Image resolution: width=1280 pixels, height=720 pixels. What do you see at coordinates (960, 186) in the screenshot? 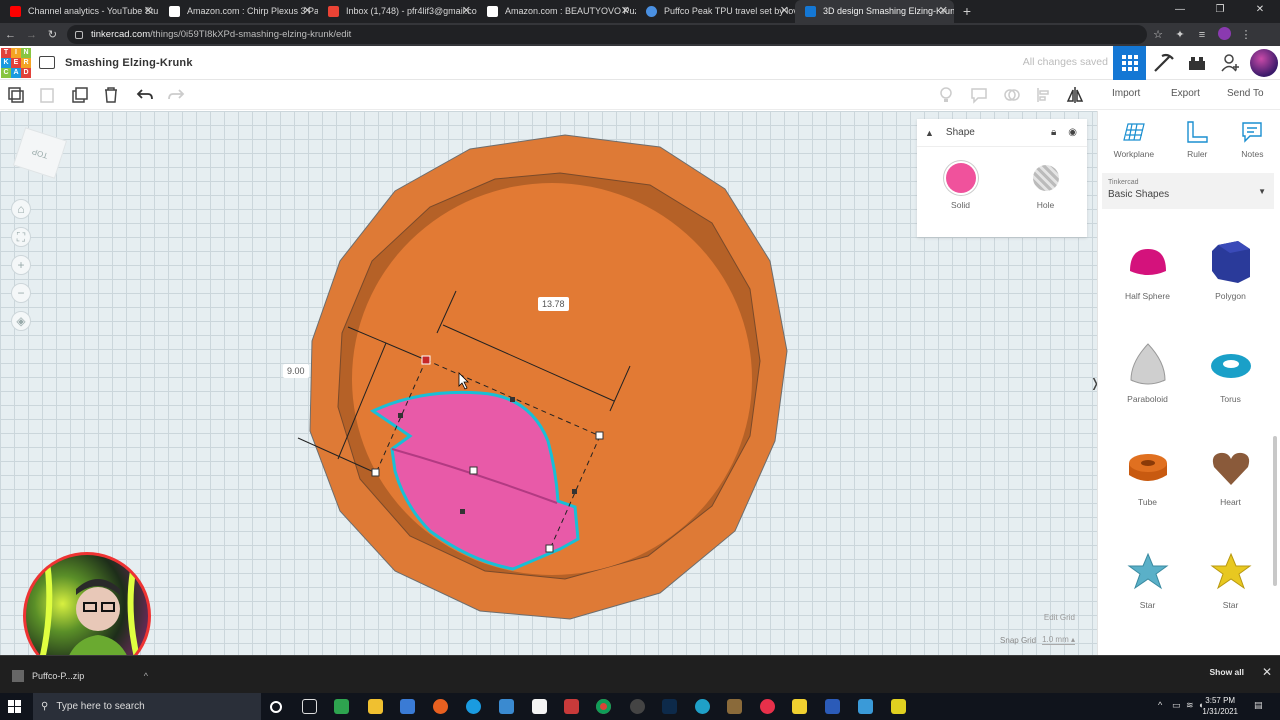
I see `solid-option: Solid` at bounding box center [960, 186].